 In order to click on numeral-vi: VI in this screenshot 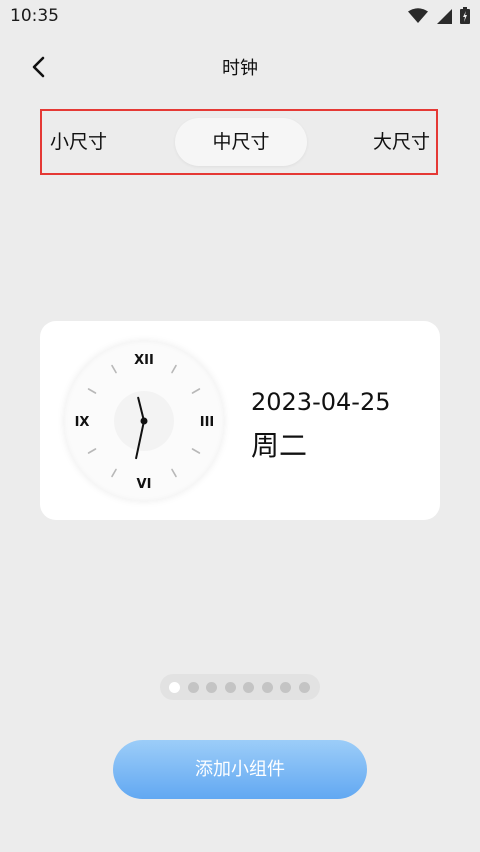, I will do `click(144, 484)`.